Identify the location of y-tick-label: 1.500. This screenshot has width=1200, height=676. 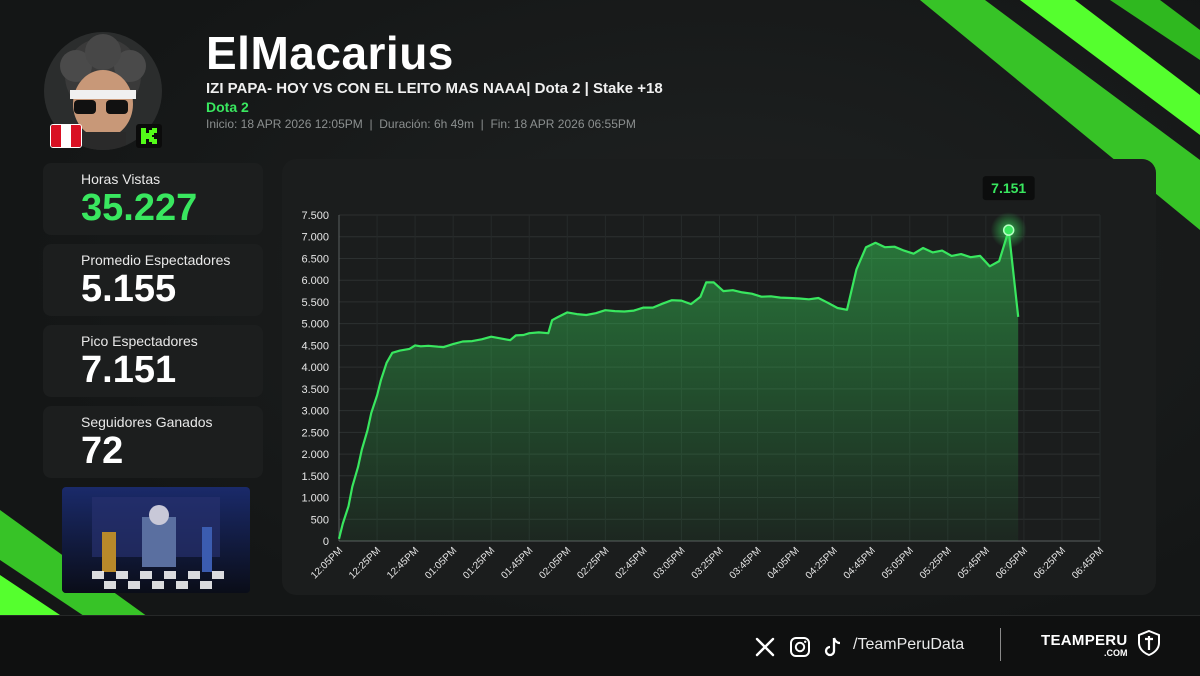
(315, 477).